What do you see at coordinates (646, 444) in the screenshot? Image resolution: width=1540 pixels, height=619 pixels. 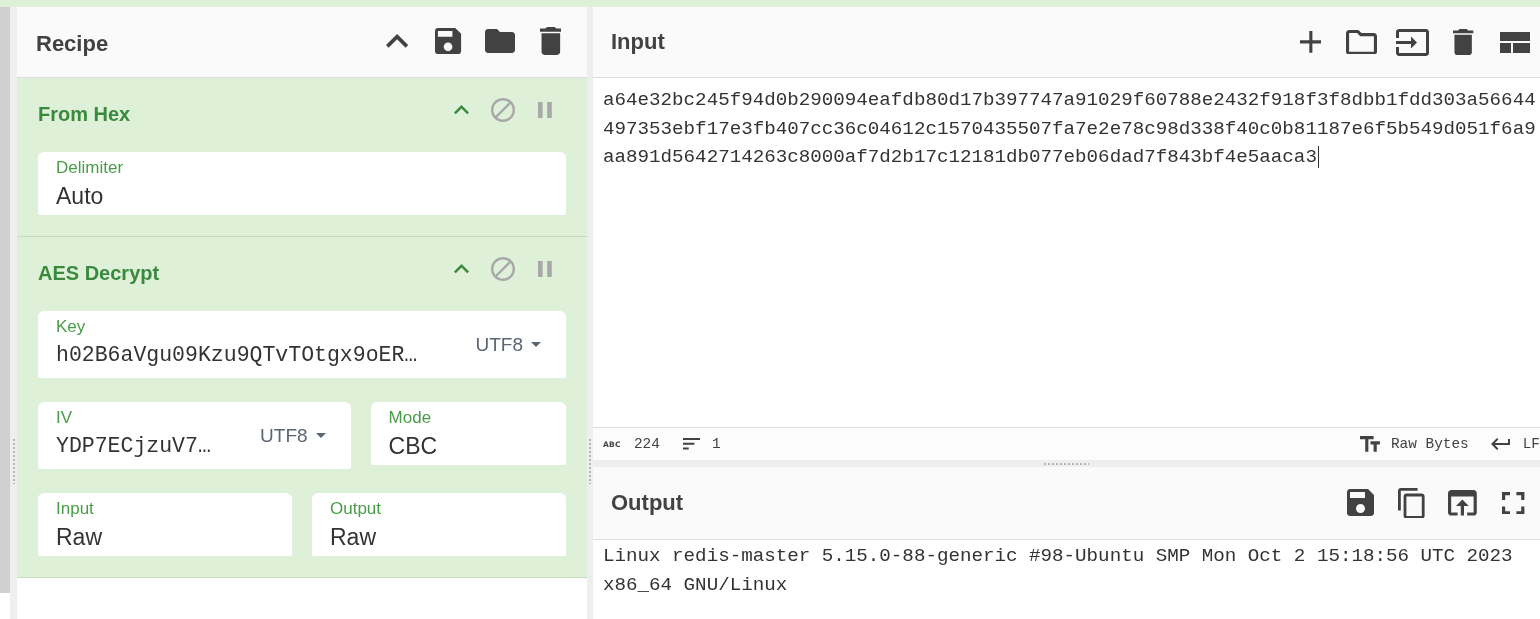 I see `character-count: 224` at bounding box center [646, 444].